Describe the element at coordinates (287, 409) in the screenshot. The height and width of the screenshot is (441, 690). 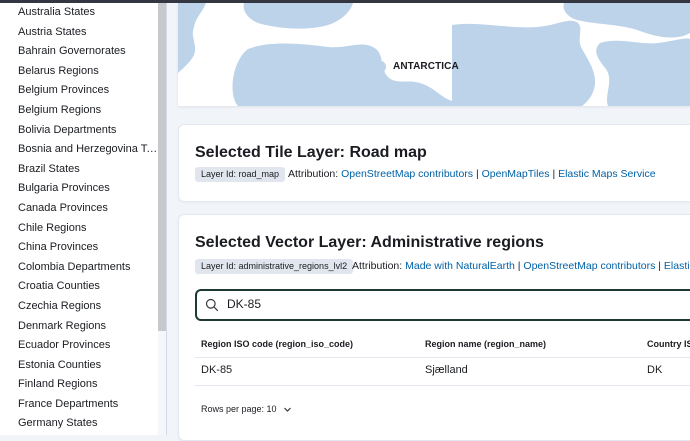
I see `chevron-down-icon` at that location.